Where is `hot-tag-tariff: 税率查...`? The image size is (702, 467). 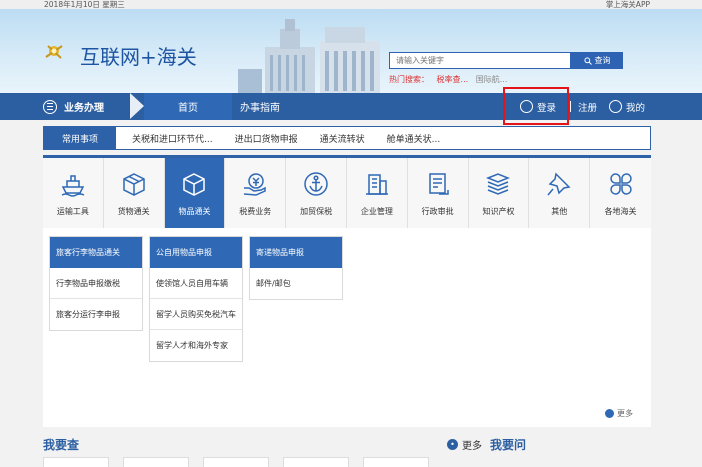
hot-tag-tariff: 税率查... is located at coordinates (453, 79).